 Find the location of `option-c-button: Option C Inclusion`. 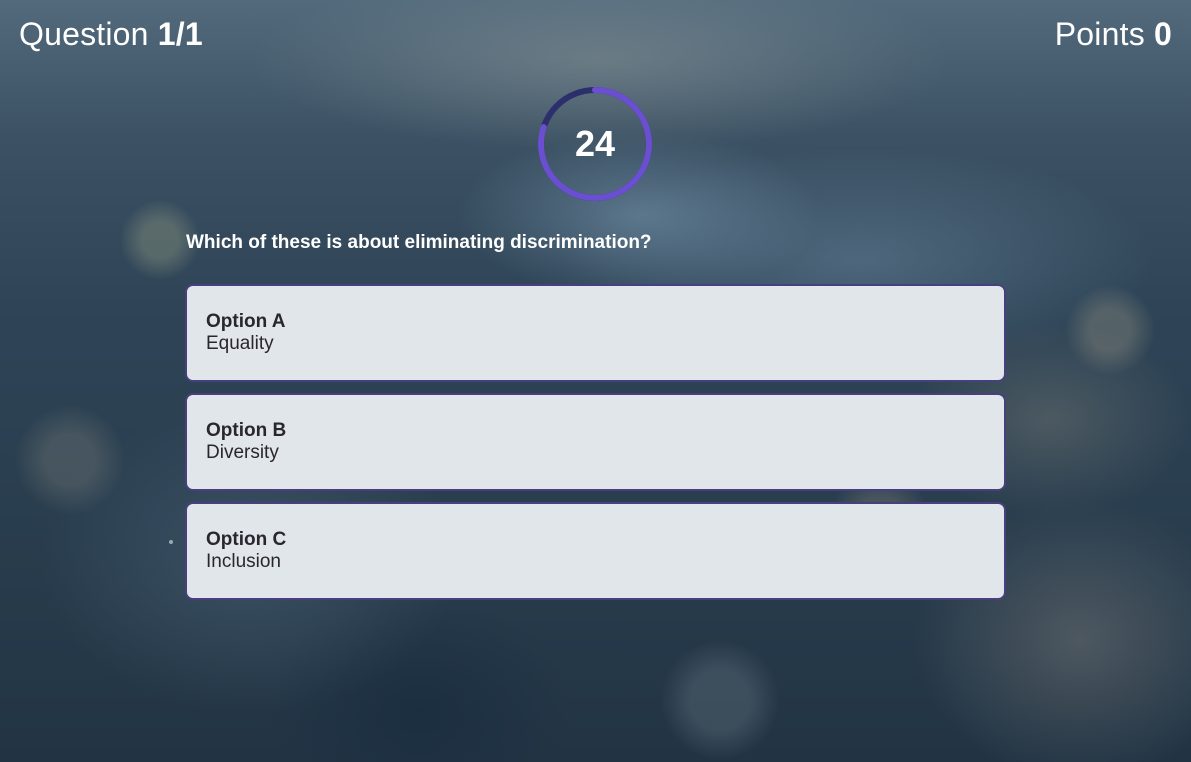

option-c-button: Option C Inclusion is located at coordinates (595, 551).